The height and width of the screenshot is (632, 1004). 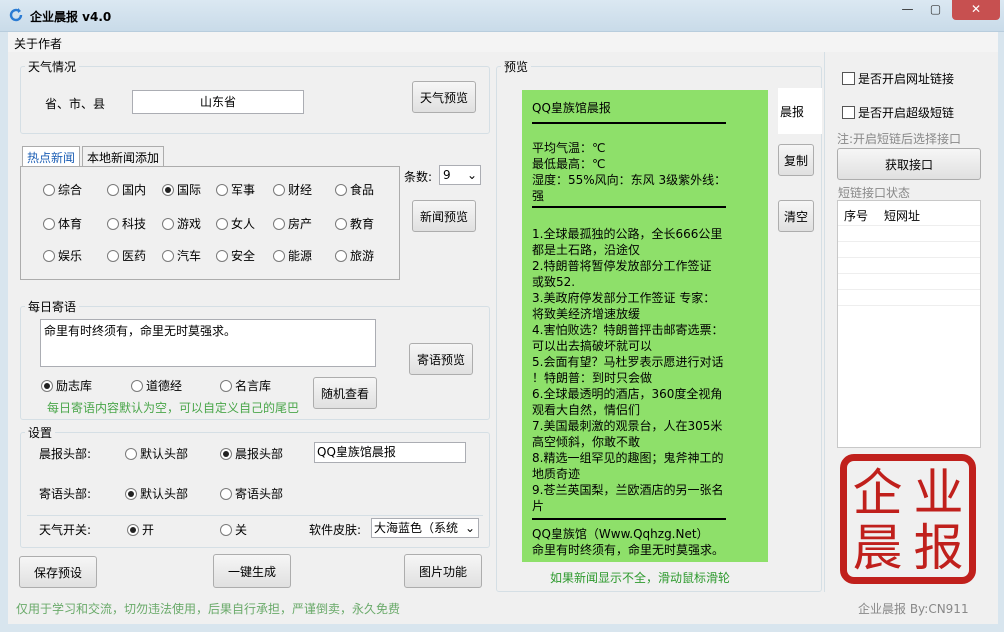 I want to click on status-disclaimer: 仅用于学习和交流，切勿违法使用，后果自行承担，严谨倒卖，永久免费, so click(x=208, y=609).